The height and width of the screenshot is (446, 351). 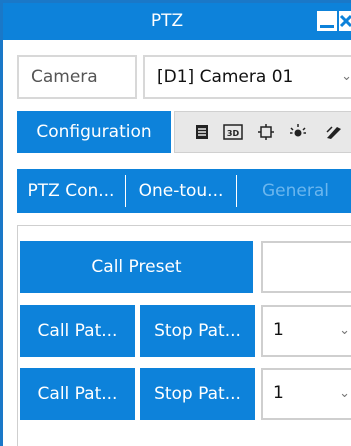 I want to click on preset-number-input, so click(x=306, y=267).